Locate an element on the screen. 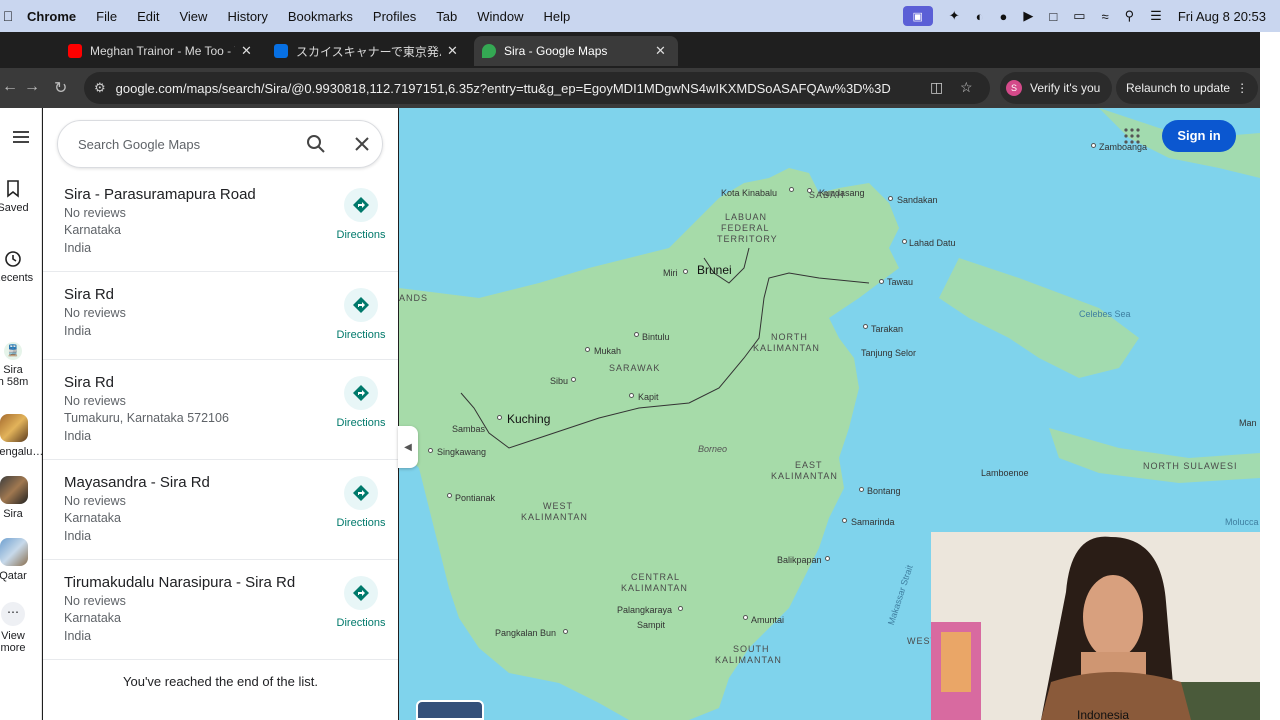 This screenshot has width=1280, height=720. google-apps-grid-icon is located at coordinates (1132, 136).